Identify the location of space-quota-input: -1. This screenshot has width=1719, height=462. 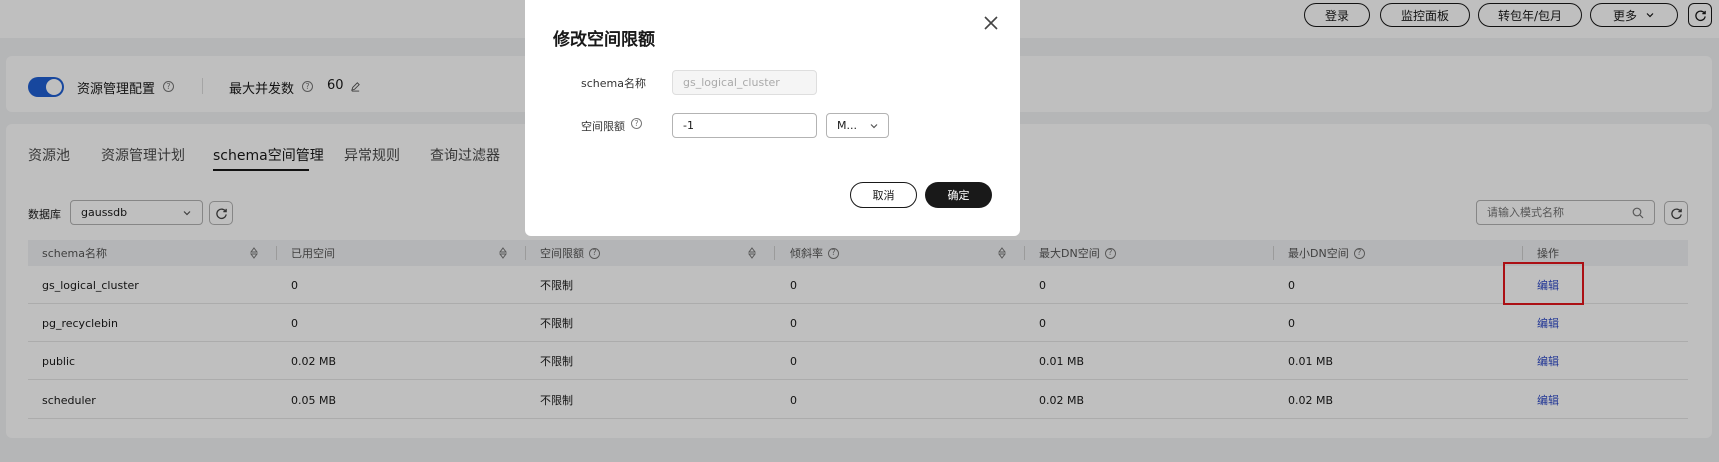
(744, 125).